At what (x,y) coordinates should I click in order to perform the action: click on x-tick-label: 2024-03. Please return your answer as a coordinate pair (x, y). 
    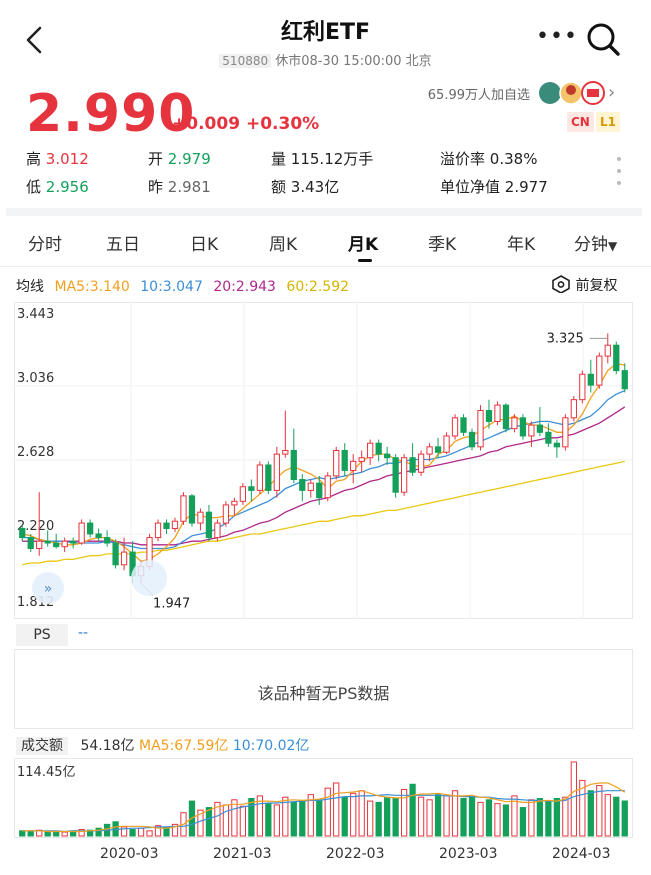
    Looking at the image, I should click on (581, 854).